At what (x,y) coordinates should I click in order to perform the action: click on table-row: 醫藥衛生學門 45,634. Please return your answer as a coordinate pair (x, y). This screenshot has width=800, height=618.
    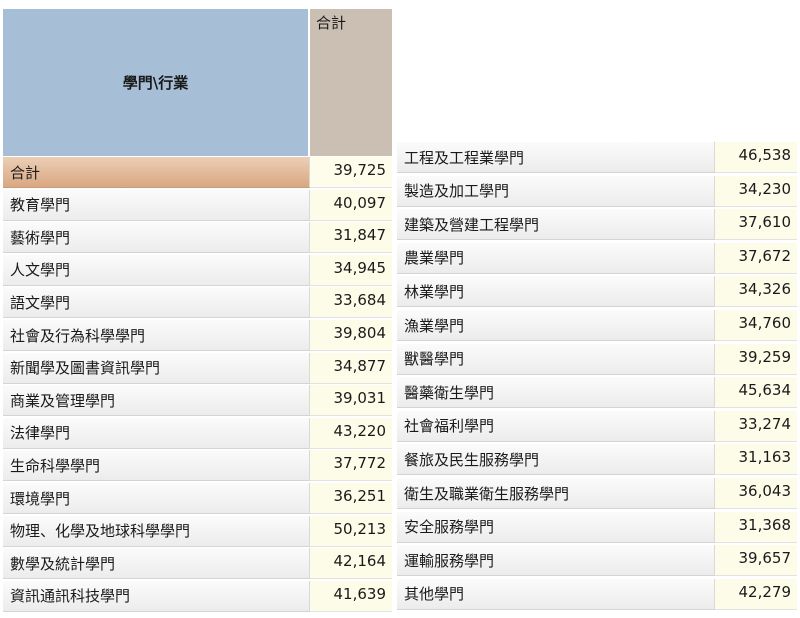
    Looking at the image, I should click on (597, 393).